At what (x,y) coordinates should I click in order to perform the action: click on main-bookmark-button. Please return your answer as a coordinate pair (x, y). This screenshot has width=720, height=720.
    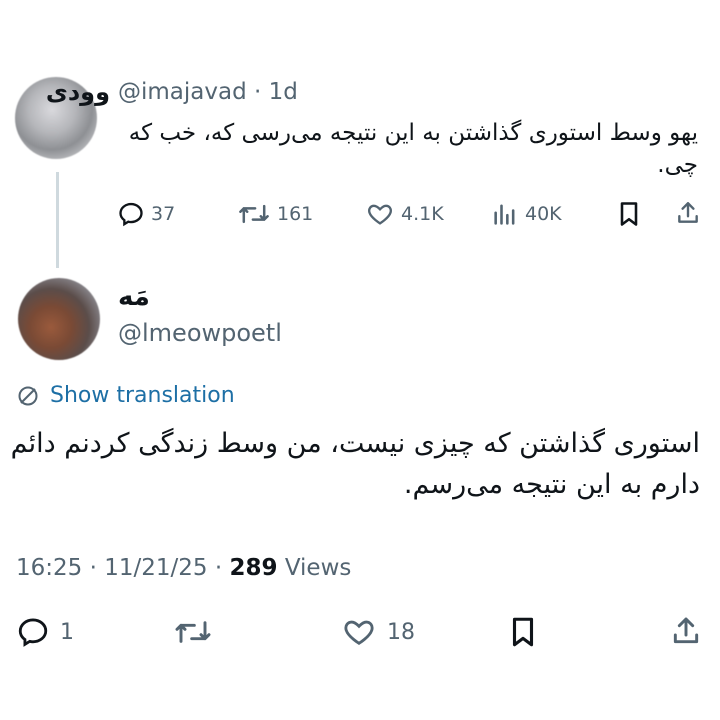
    Looking at the image, I should click on (523, 632).